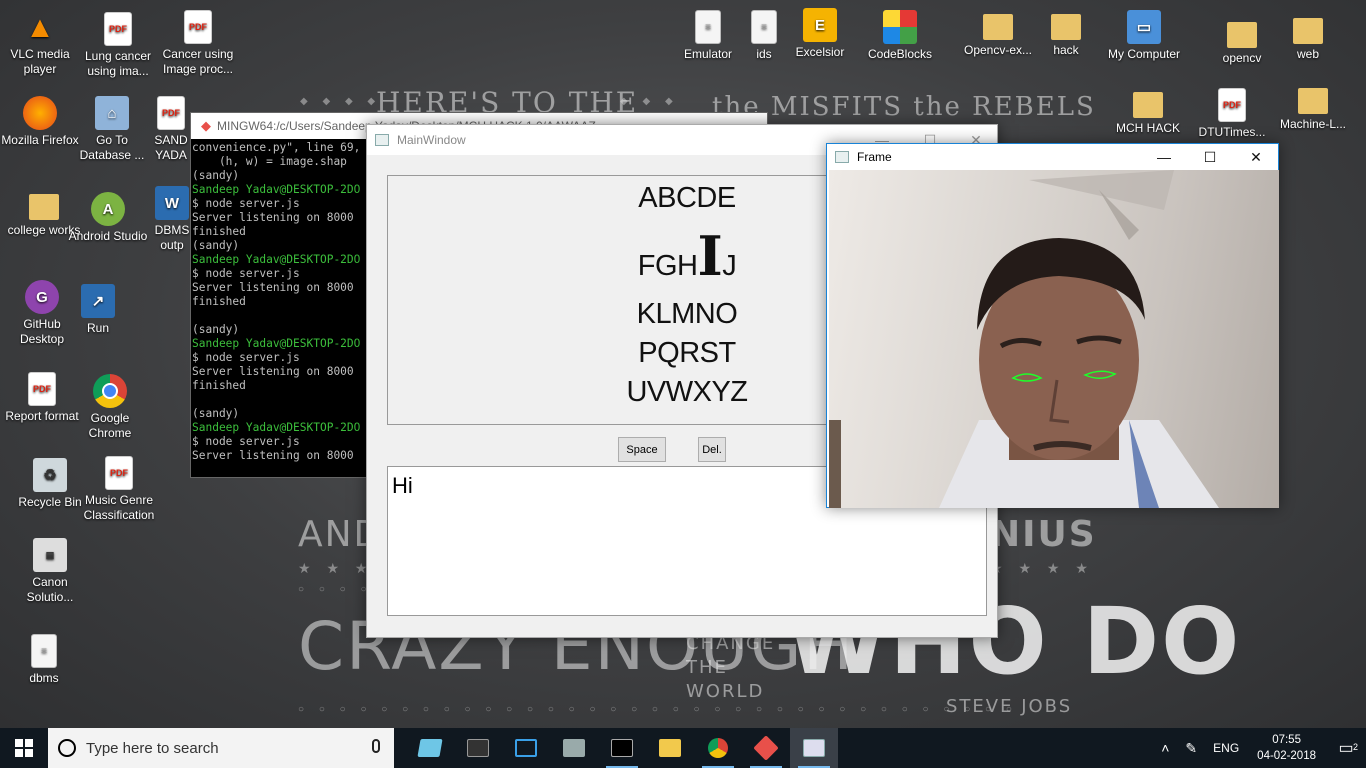  Describe the element at coordinates (40, 113) in the screenshot. I see `firefox-icon` at that location.